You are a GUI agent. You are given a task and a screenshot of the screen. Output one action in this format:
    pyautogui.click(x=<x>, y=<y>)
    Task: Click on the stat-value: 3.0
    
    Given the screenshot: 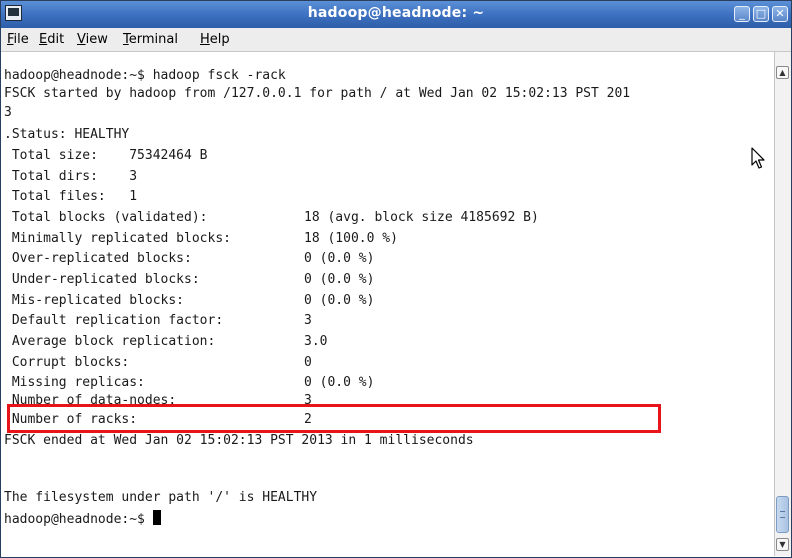 What is the action you would take?
    pyautogui.click(x=316, y=341)
    